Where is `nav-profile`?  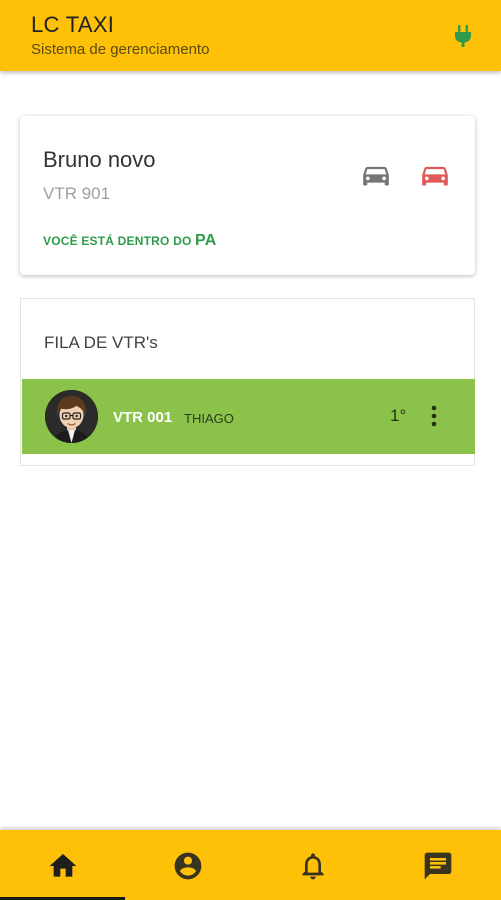
nav-profile is located at coordinates (187, 865).